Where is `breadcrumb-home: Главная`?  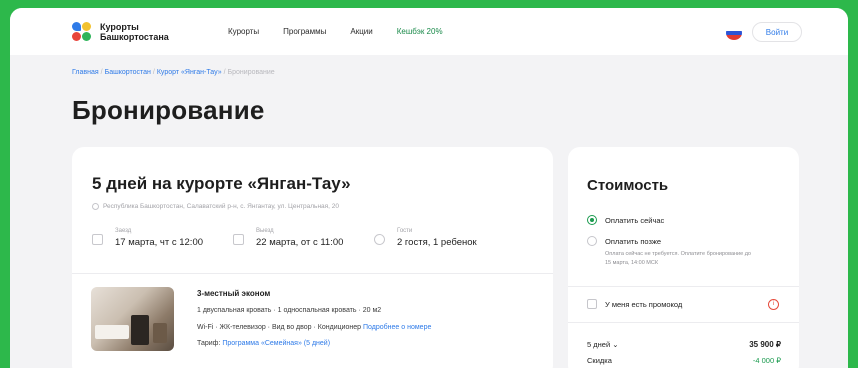
breadcrumb-home: Главная is located at coordinates (85, 72).